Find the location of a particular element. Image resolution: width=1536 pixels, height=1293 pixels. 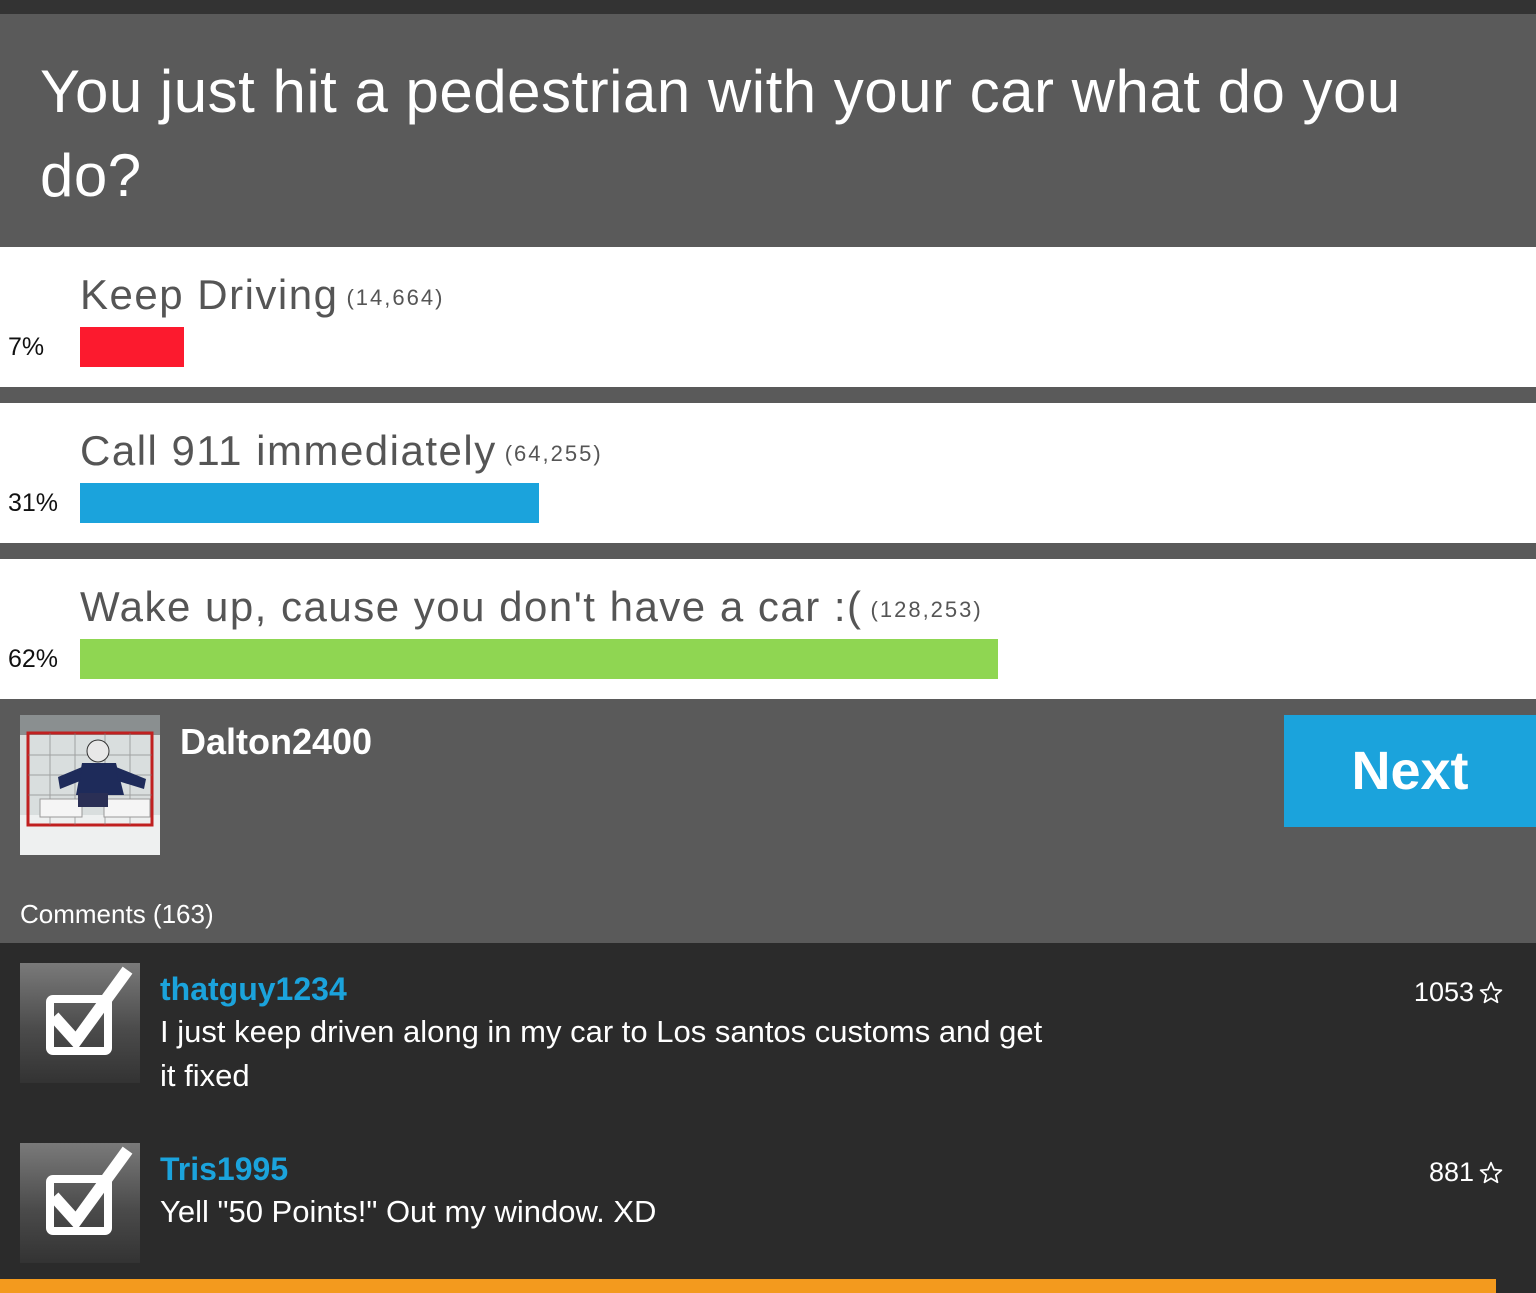

comment-text: Yell "50 Points!" Out my window. XD is located at coordinates (408, 1211).